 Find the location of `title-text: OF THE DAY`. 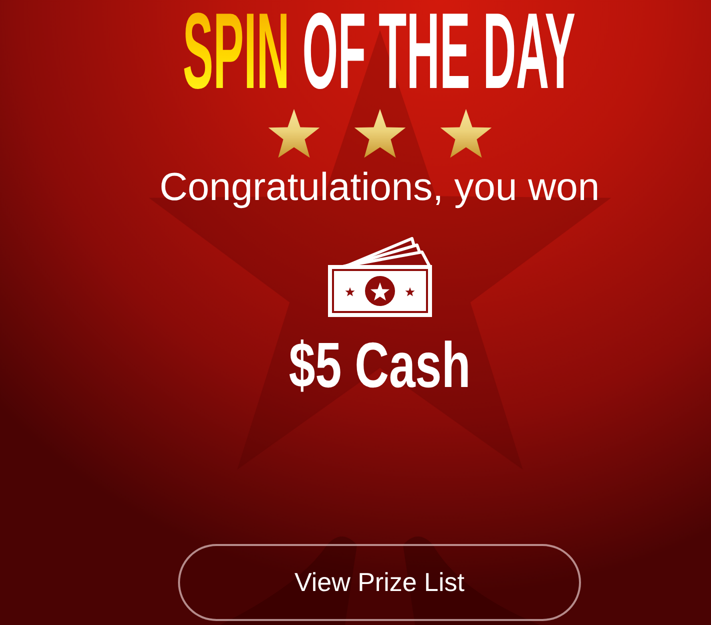

title-text: OF THE DAY is located at coordinates (439, 51).